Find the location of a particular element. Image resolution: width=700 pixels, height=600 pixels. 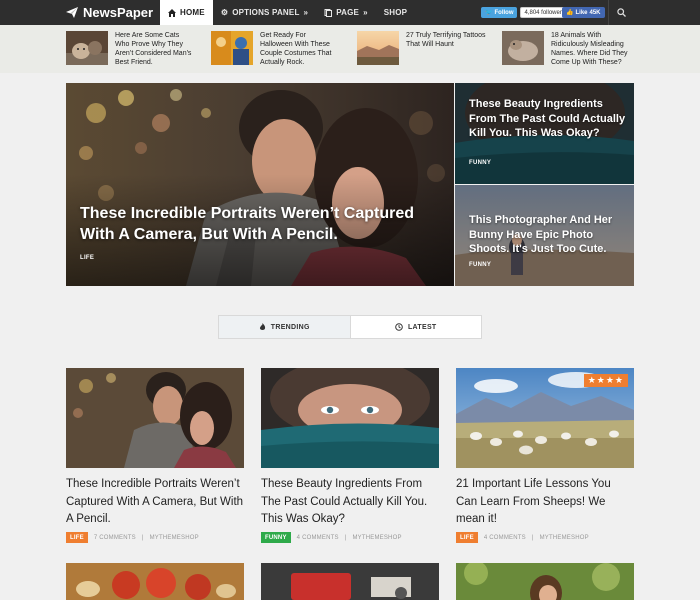

gear-icon: ⚙ is located at coordinates (224, 12).